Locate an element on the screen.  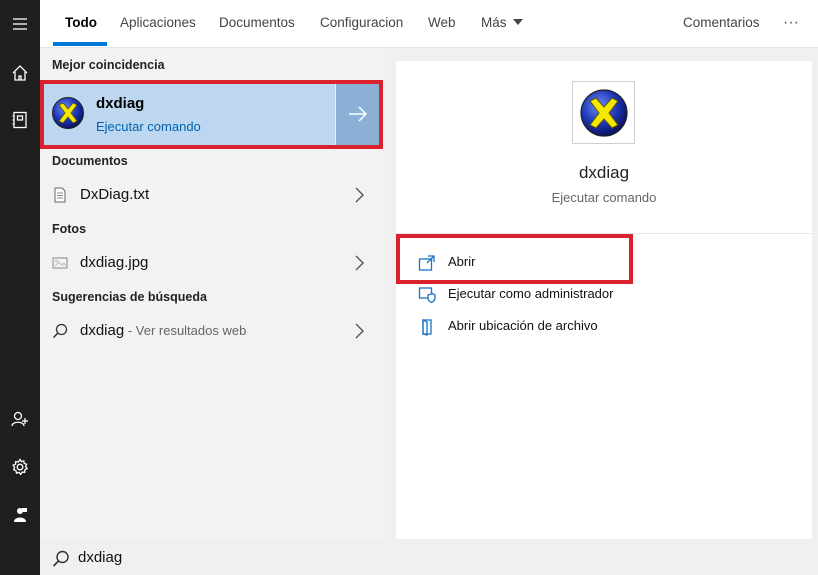
left-rail is located at coordinates (20, 287).